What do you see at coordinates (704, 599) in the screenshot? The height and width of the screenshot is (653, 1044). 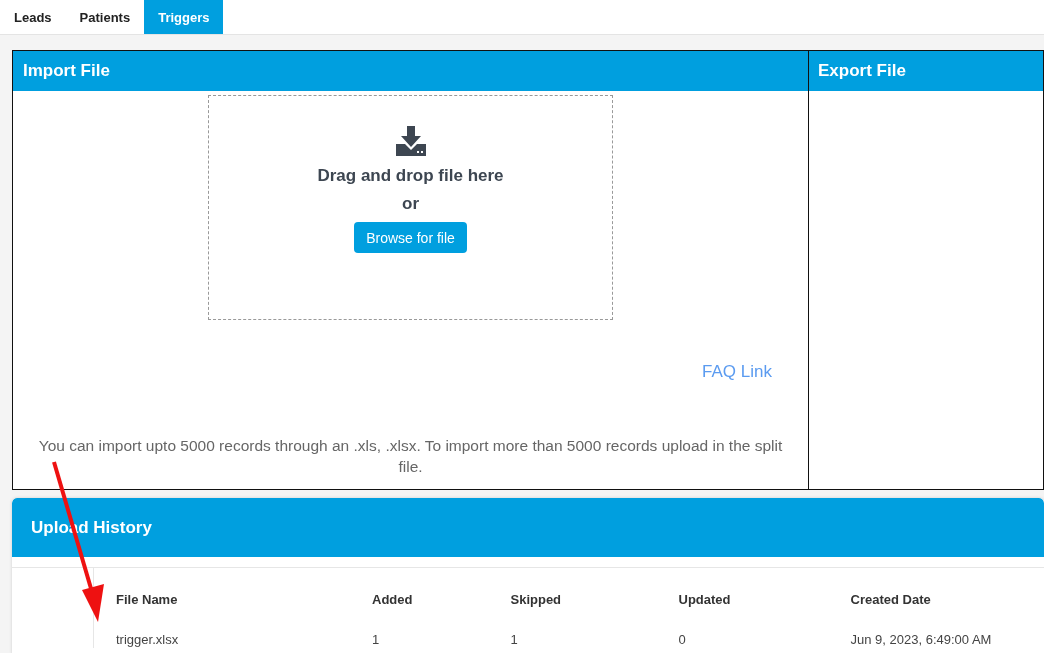 I see `column-header: Updated` at bounding box center [704, 599].